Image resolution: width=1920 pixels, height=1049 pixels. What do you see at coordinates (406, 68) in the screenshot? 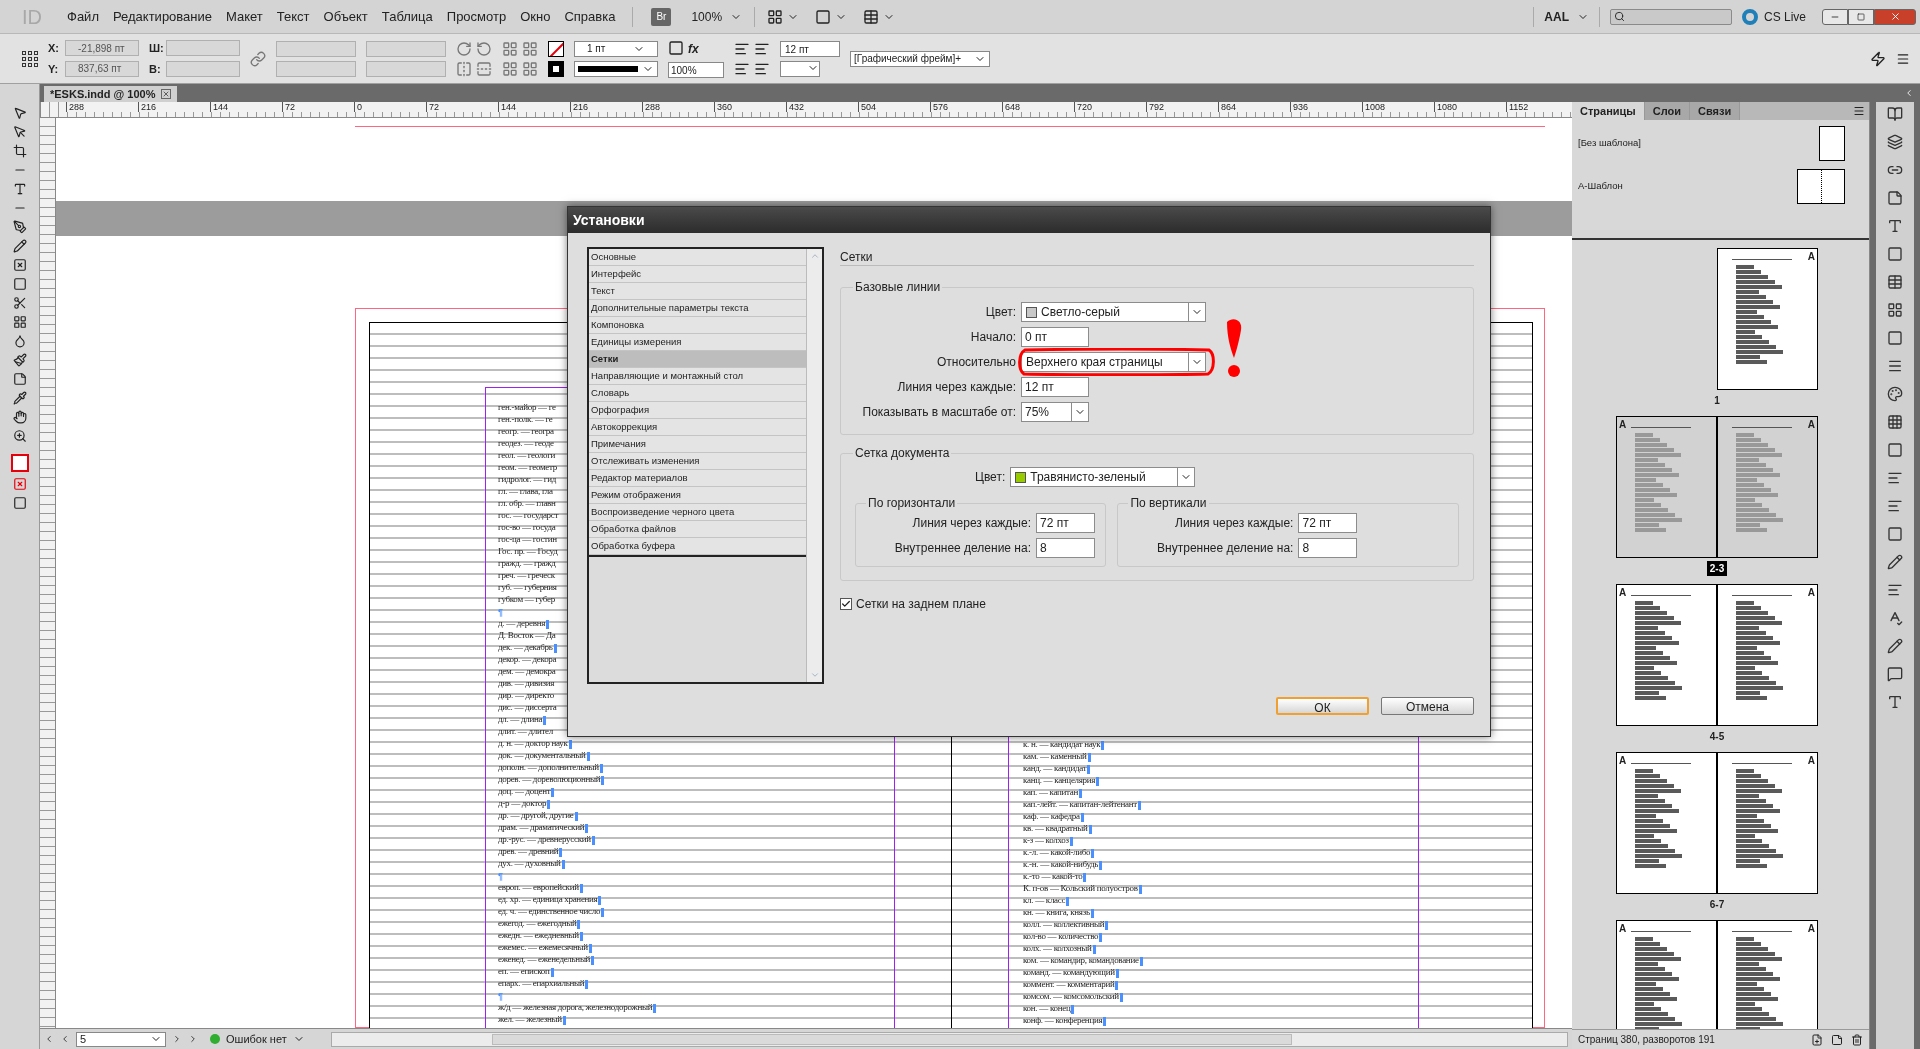
I see `shear-field` at bounding box center [406, 68].